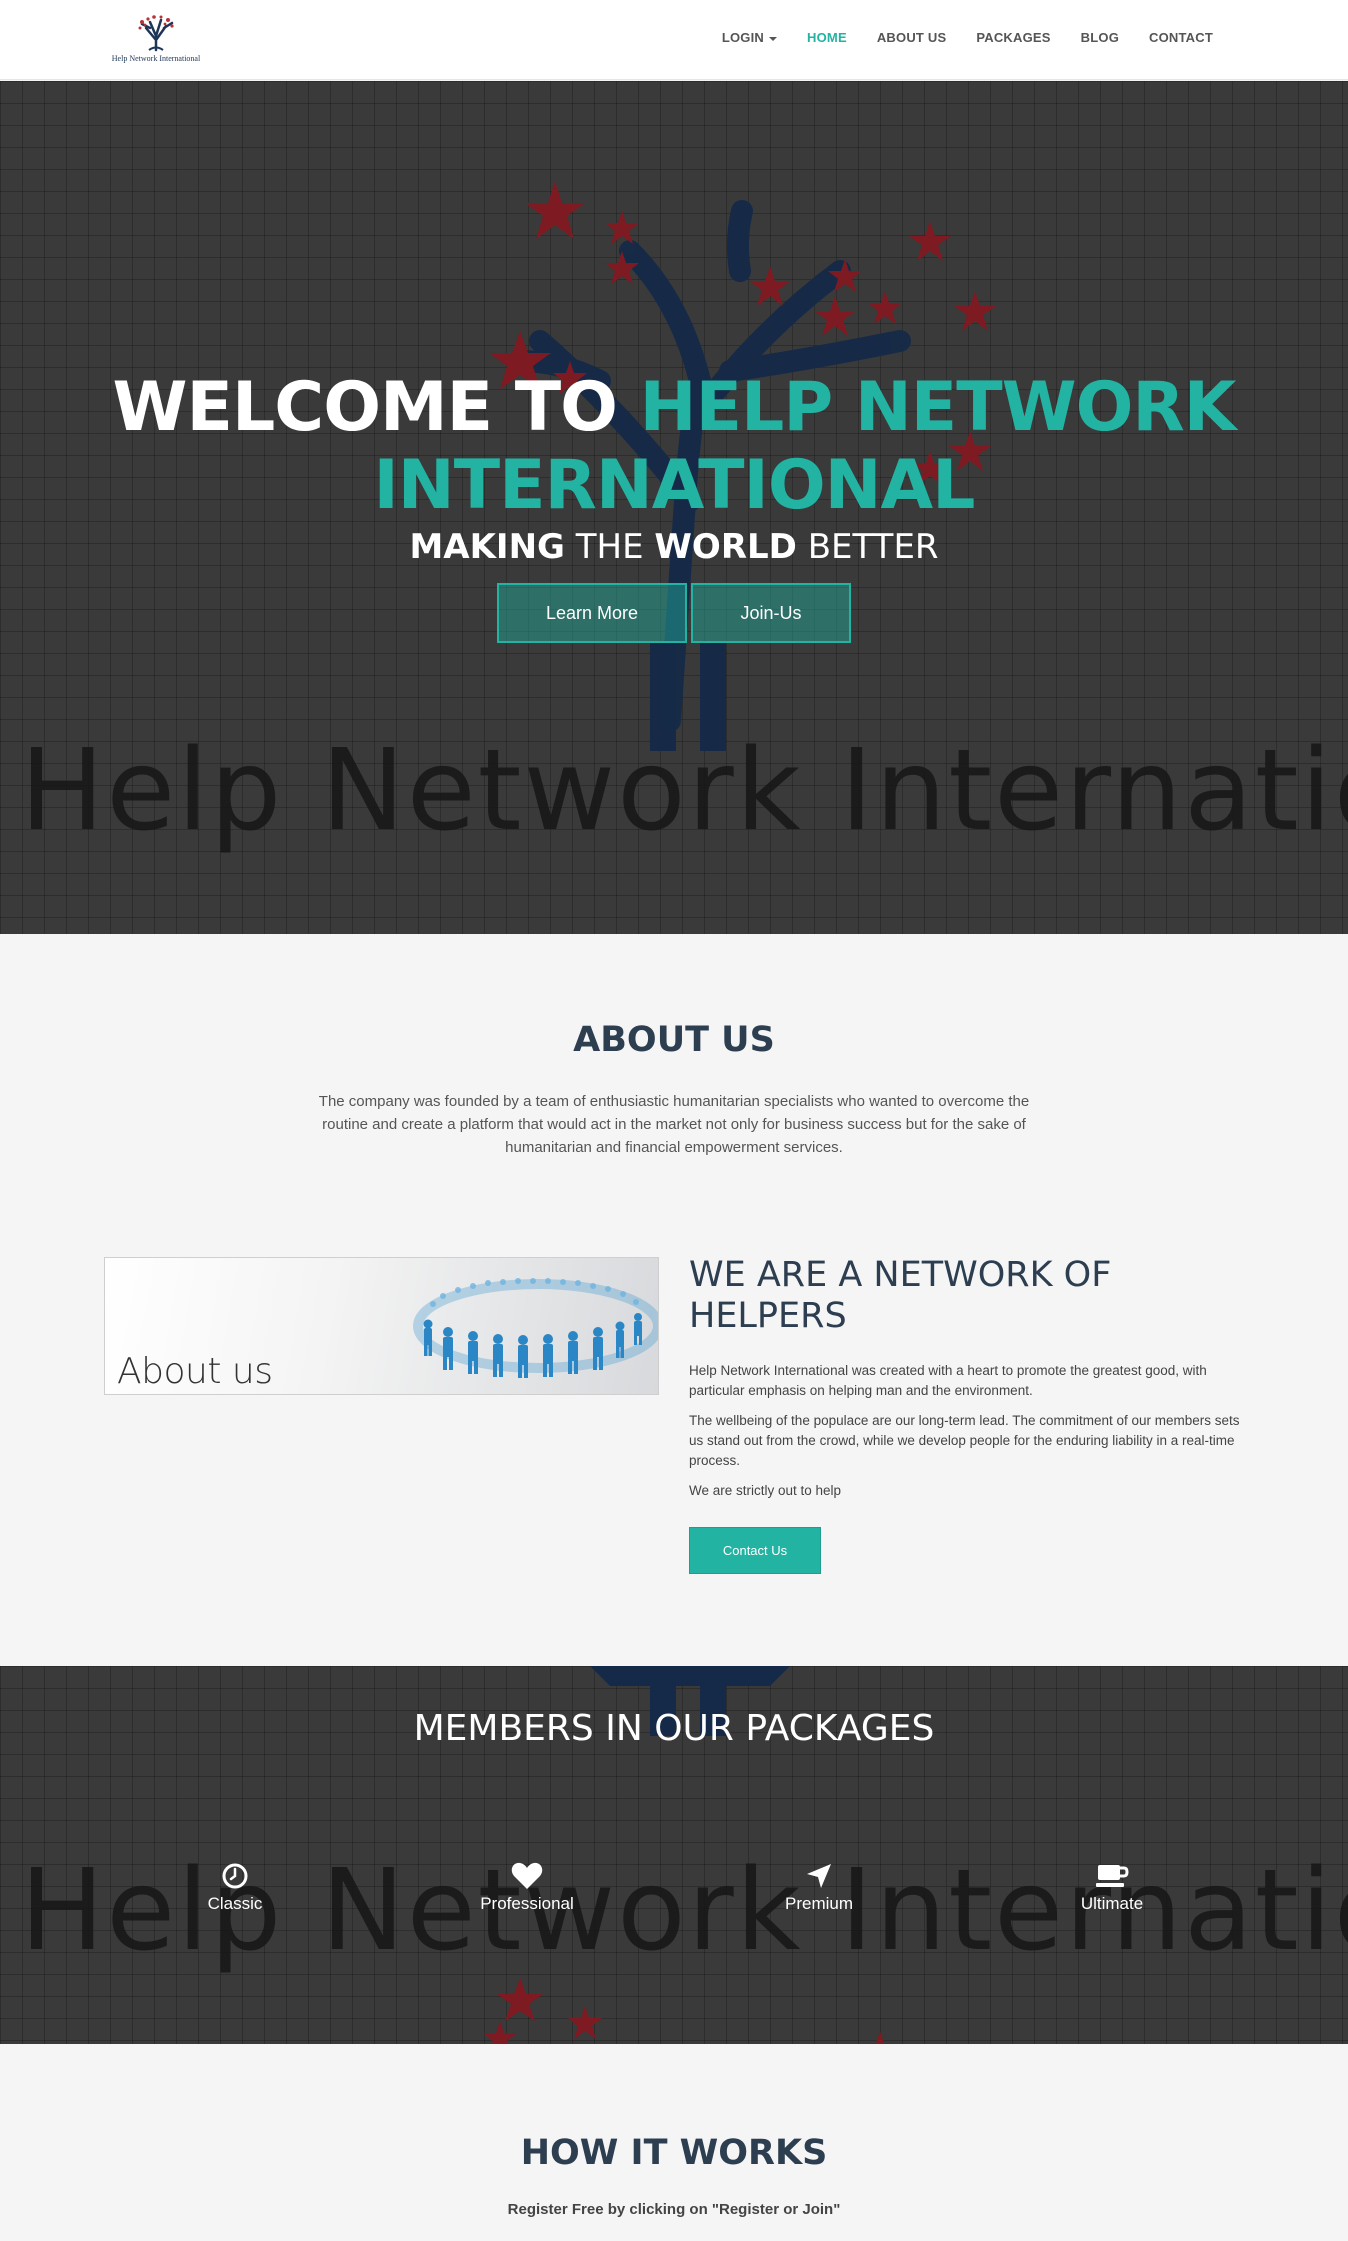 The width and height of the screenshot is (1348, 2241). What do you see at coordinates (156, 33) in the screenshot?
I see `tree-logo-icon` at bounding box center [156, 33].